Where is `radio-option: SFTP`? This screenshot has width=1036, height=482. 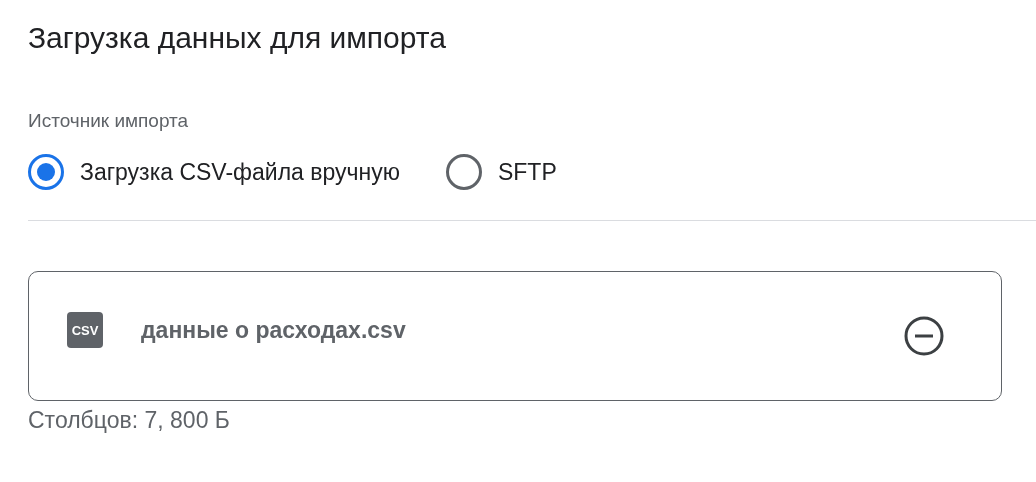 radio-option: SFTP is located at coordinates (501, 172).